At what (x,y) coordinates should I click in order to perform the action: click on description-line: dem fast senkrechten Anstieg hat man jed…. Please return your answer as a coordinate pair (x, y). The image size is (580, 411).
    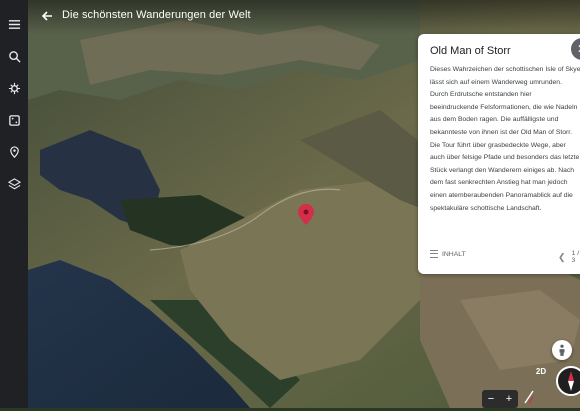
    Looking at the image, I should click on (499, 183).